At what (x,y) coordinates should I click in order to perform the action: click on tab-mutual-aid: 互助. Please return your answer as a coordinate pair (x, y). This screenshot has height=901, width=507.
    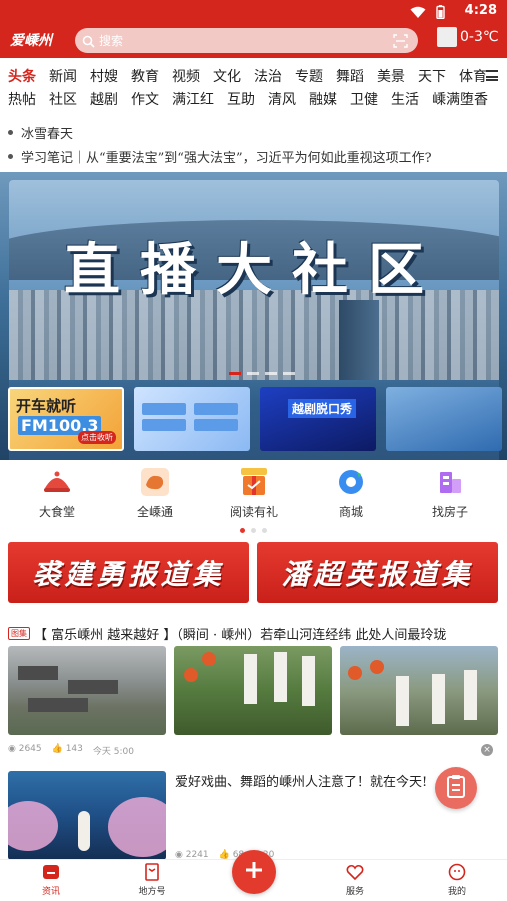
    Looking at the image, I should click on (241, 99).